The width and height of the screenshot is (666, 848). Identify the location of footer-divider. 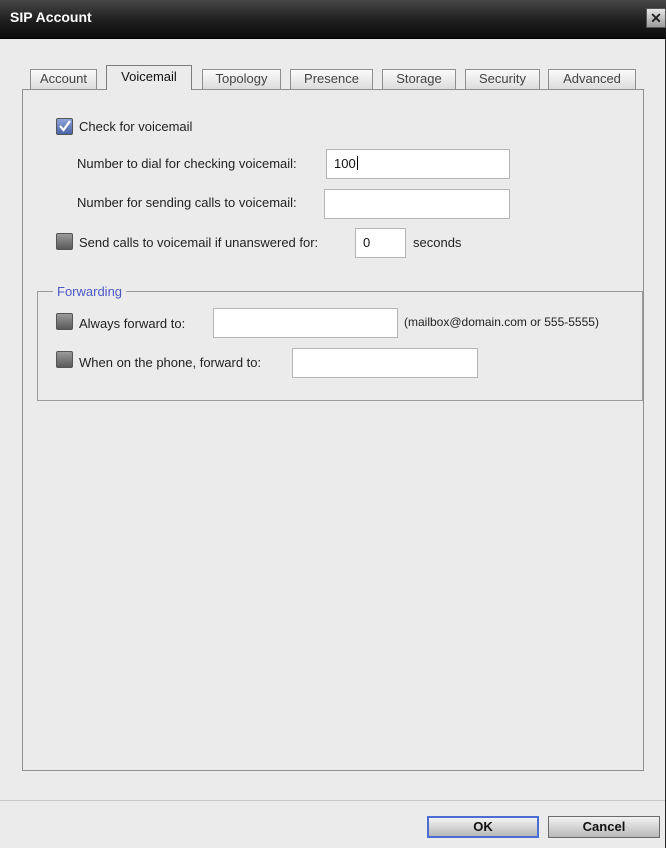
(332, 800).